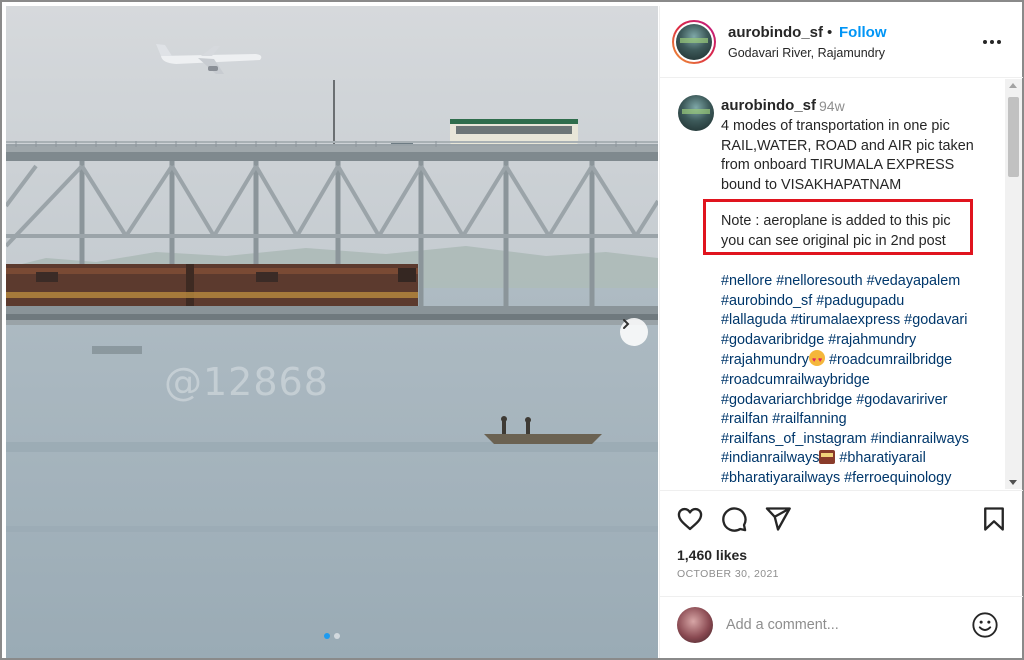 The height and width of the screenshot is (660, 1024). I want to click on comment-input, so click(841, 625).